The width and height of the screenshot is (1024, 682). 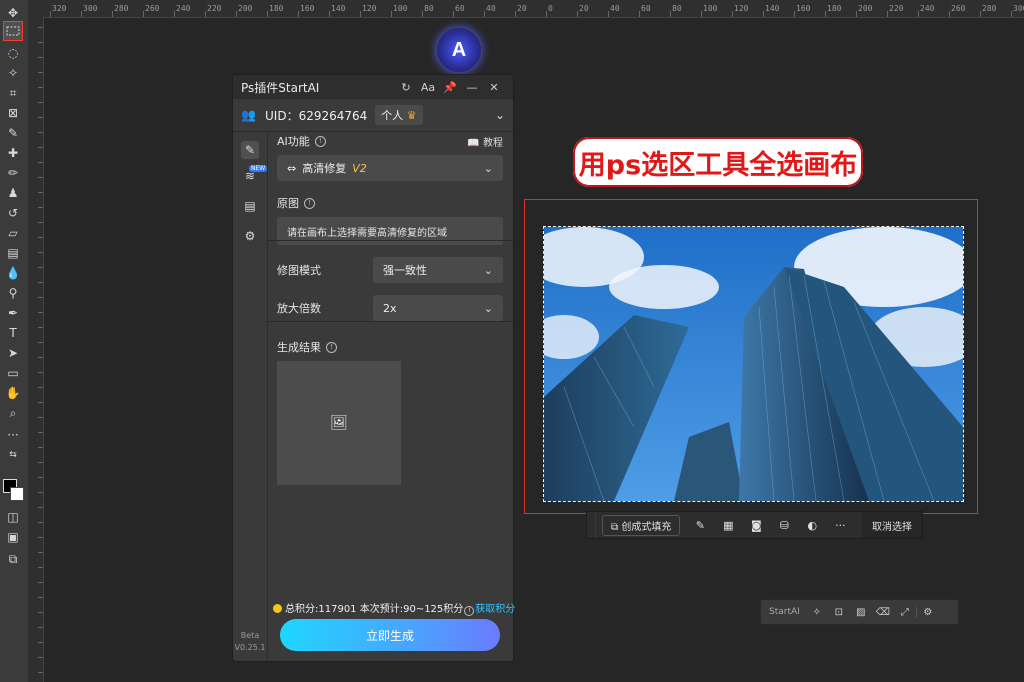 What do you see at coordinates (390, 635) in the screenshot?
I see `generate-button: 立即生成` at bounding box center [390, 635].